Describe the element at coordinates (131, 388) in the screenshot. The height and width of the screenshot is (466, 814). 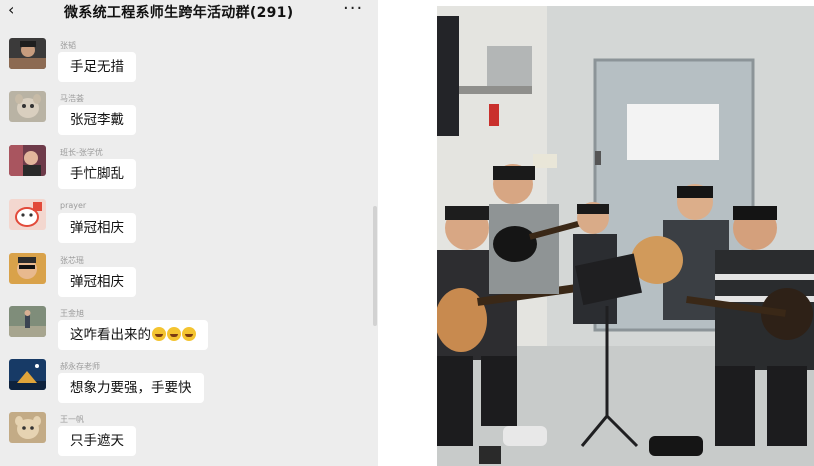
I see `message-bubble: 想象力要强，手要快` at that location.